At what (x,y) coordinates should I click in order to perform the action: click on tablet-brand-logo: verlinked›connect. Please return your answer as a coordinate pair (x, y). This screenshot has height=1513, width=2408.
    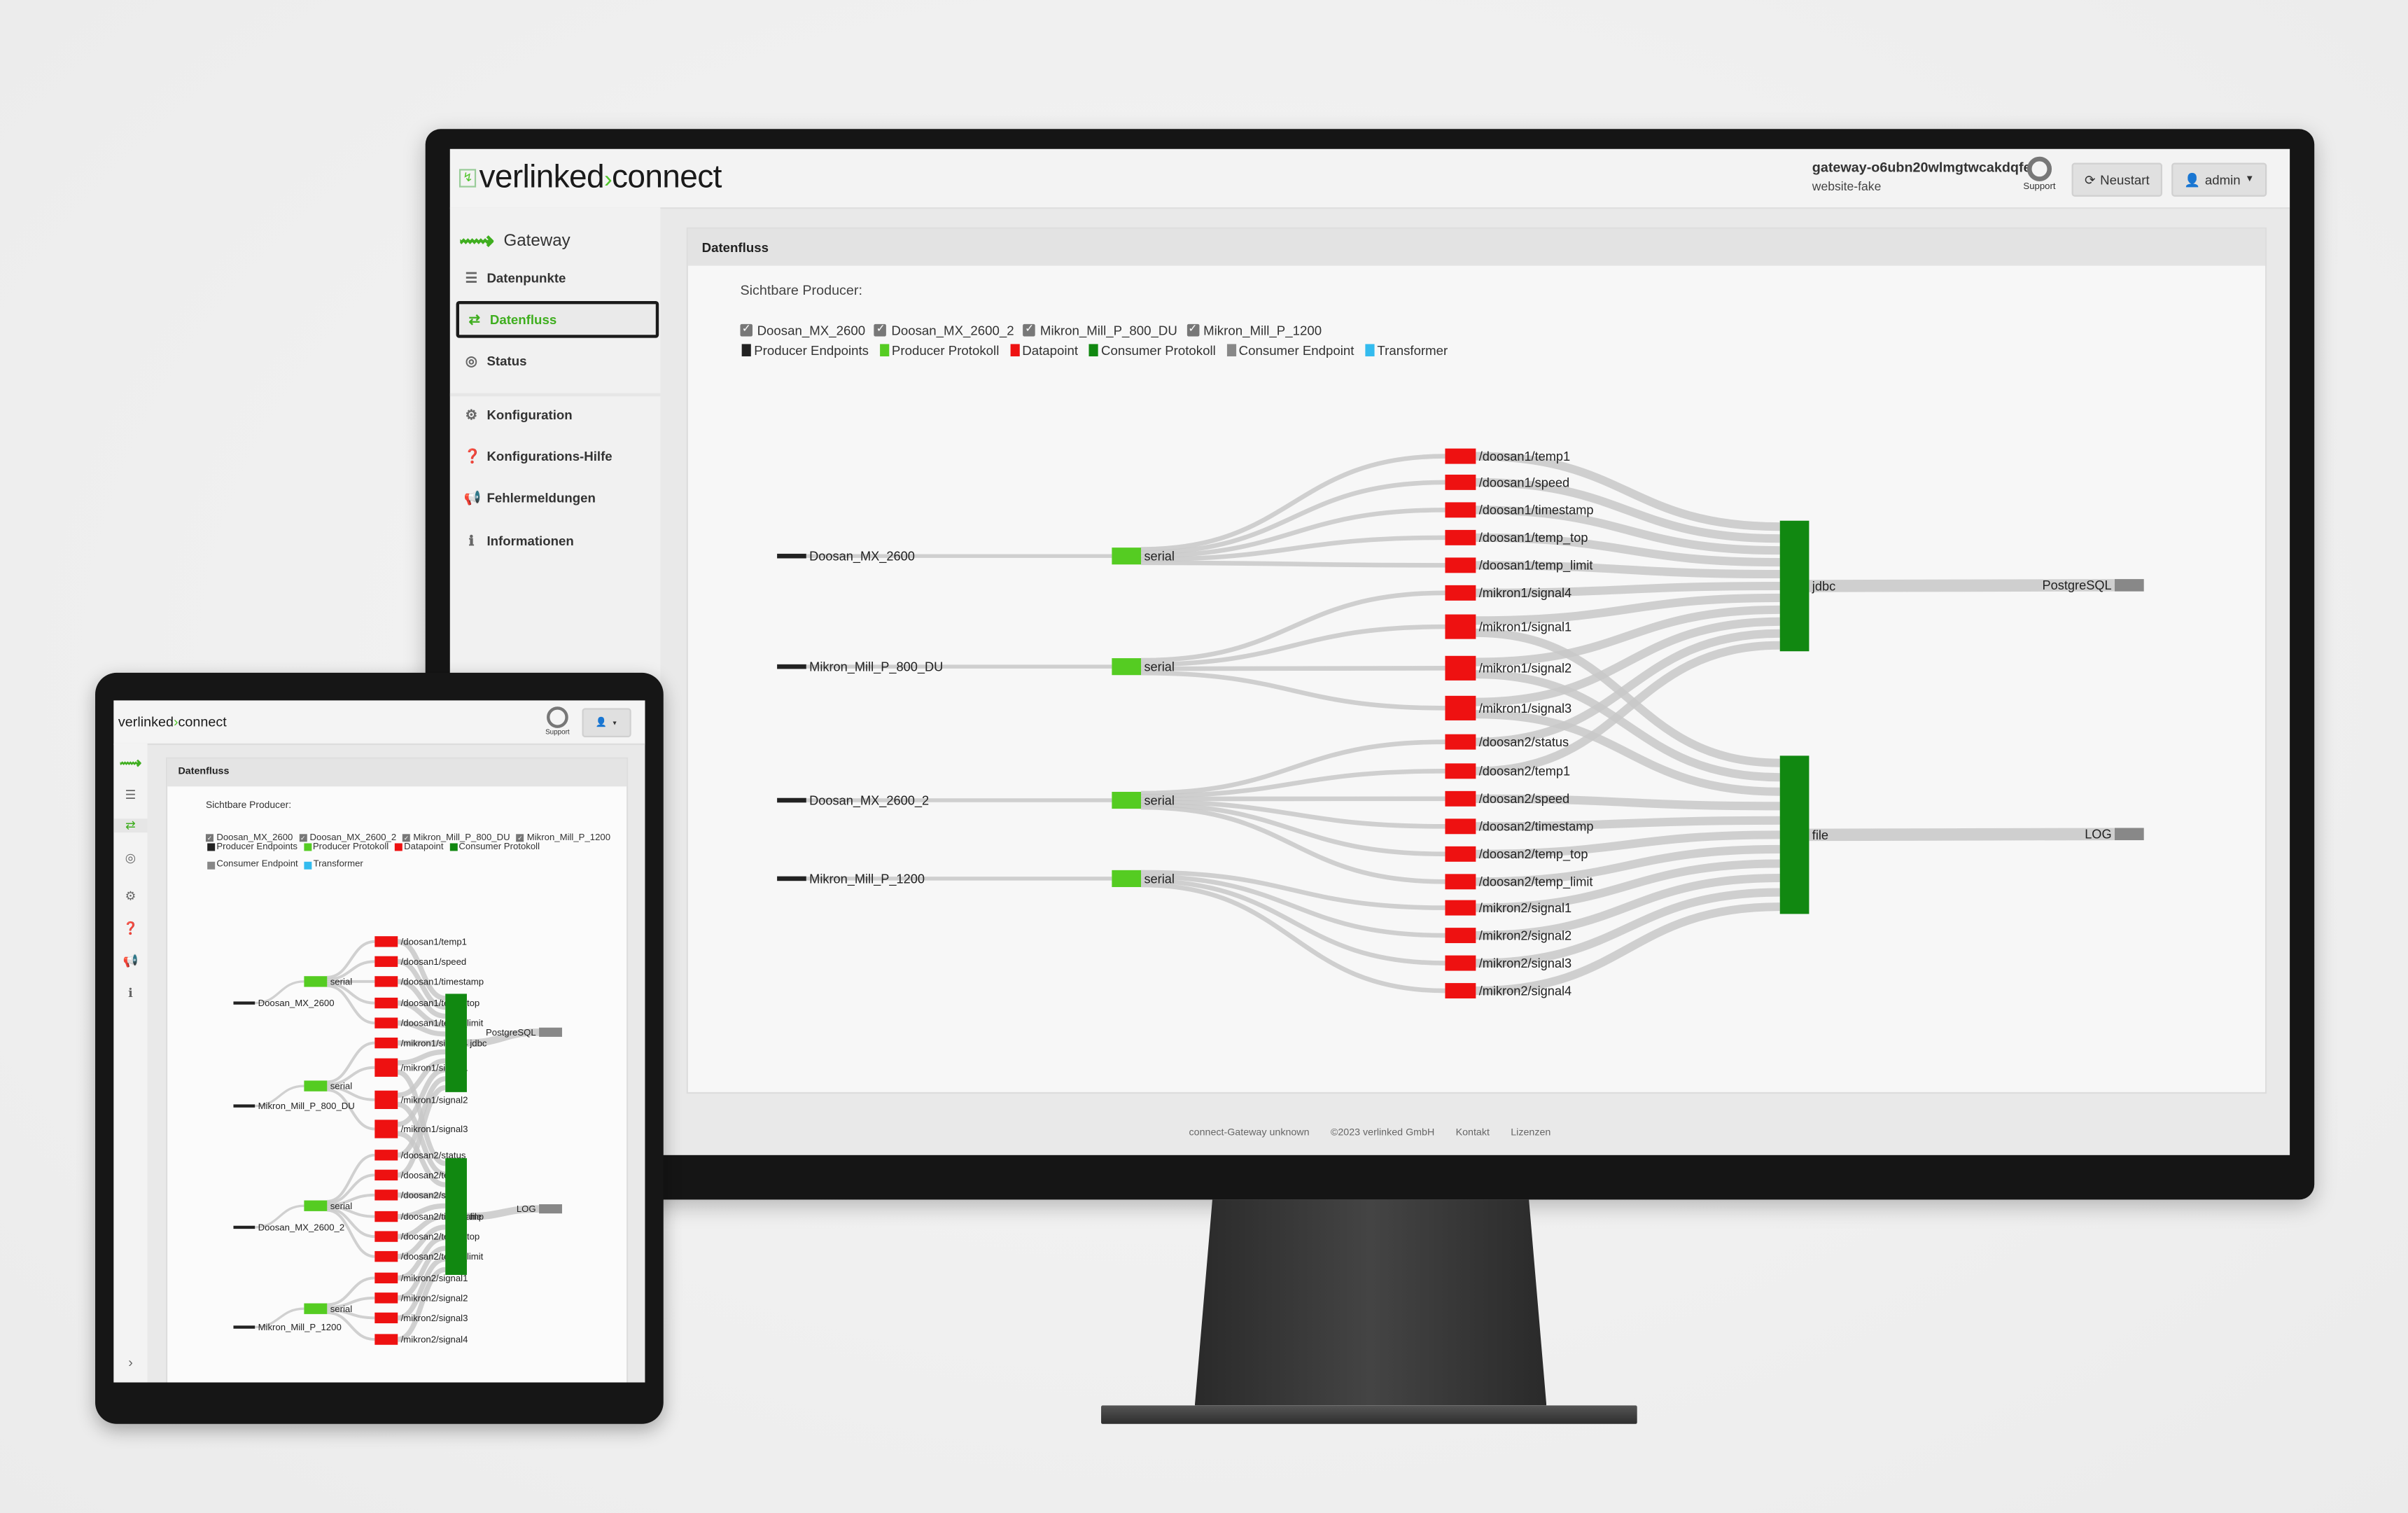
    Looking at the image, I should click on (172, 722).